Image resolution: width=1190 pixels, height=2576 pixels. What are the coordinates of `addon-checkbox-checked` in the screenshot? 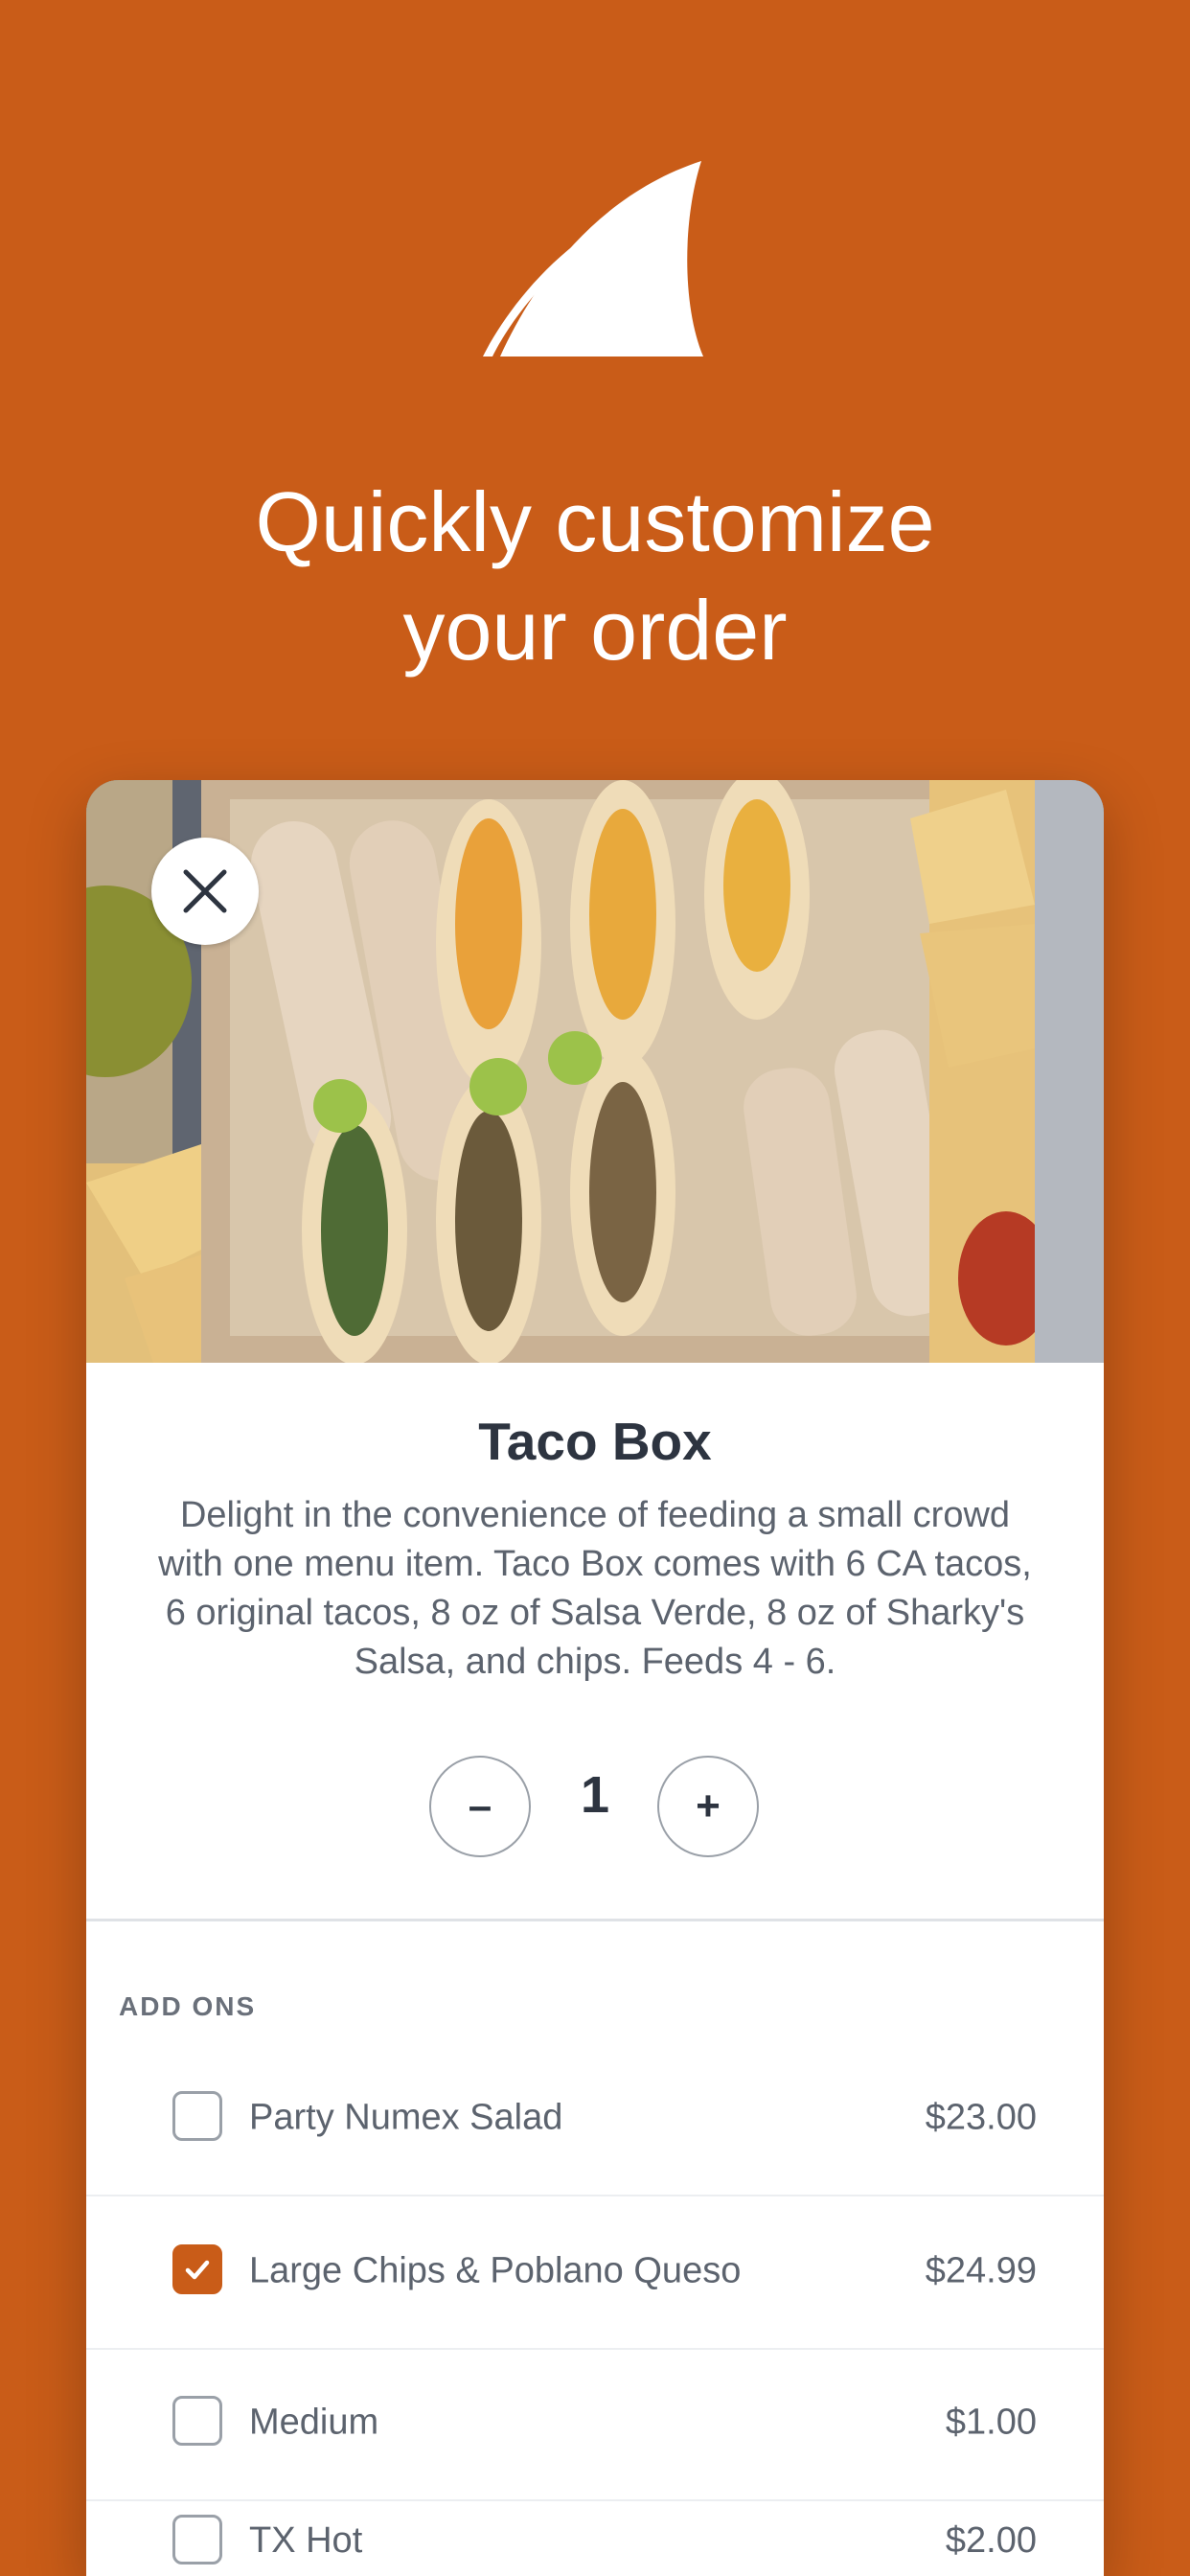 It's located at (197, 2269).